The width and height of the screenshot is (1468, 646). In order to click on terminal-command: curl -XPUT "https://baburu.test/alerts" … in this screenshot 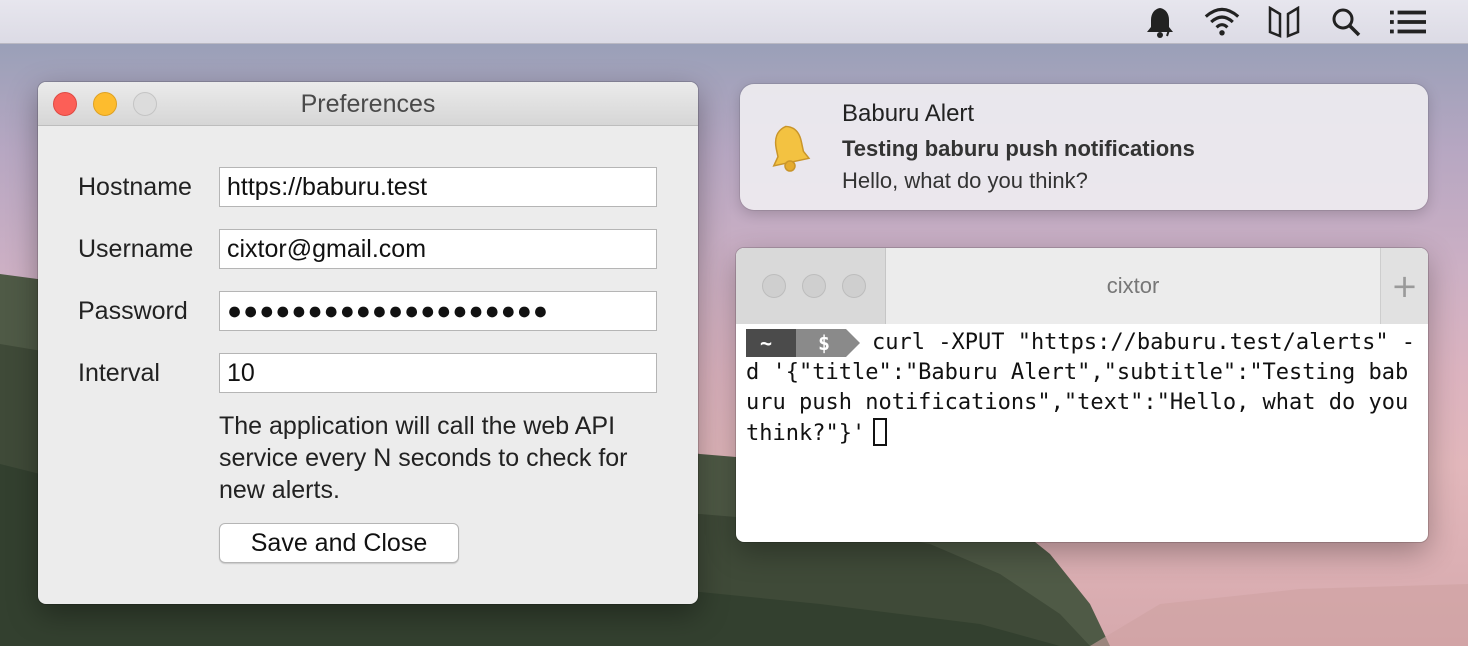, I will do `click(1084, 388)`.